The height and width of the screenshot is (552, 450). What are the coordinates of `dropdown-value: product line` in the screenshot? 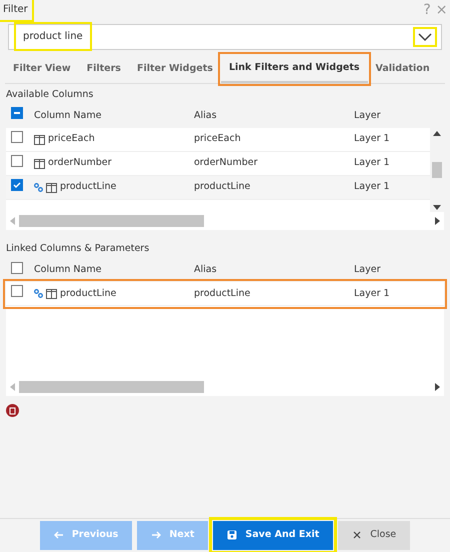 It's located at (53, 36).